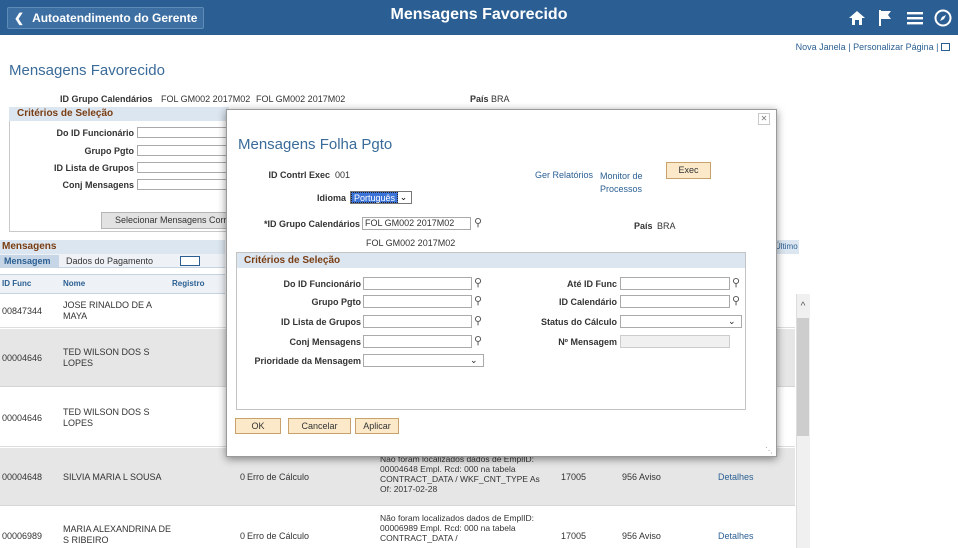 This screenshot has height=548, width=958. I want to click on menu-icon, so click(915, 18).